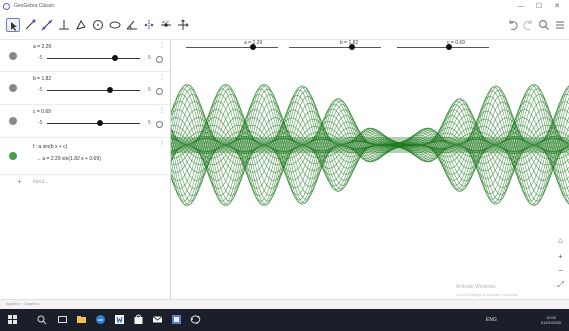 This screenshot has width=569, height=331. Describe the element at coordinates (81, 319) in the screenshot. I see `file-explorer-icon` at that location.